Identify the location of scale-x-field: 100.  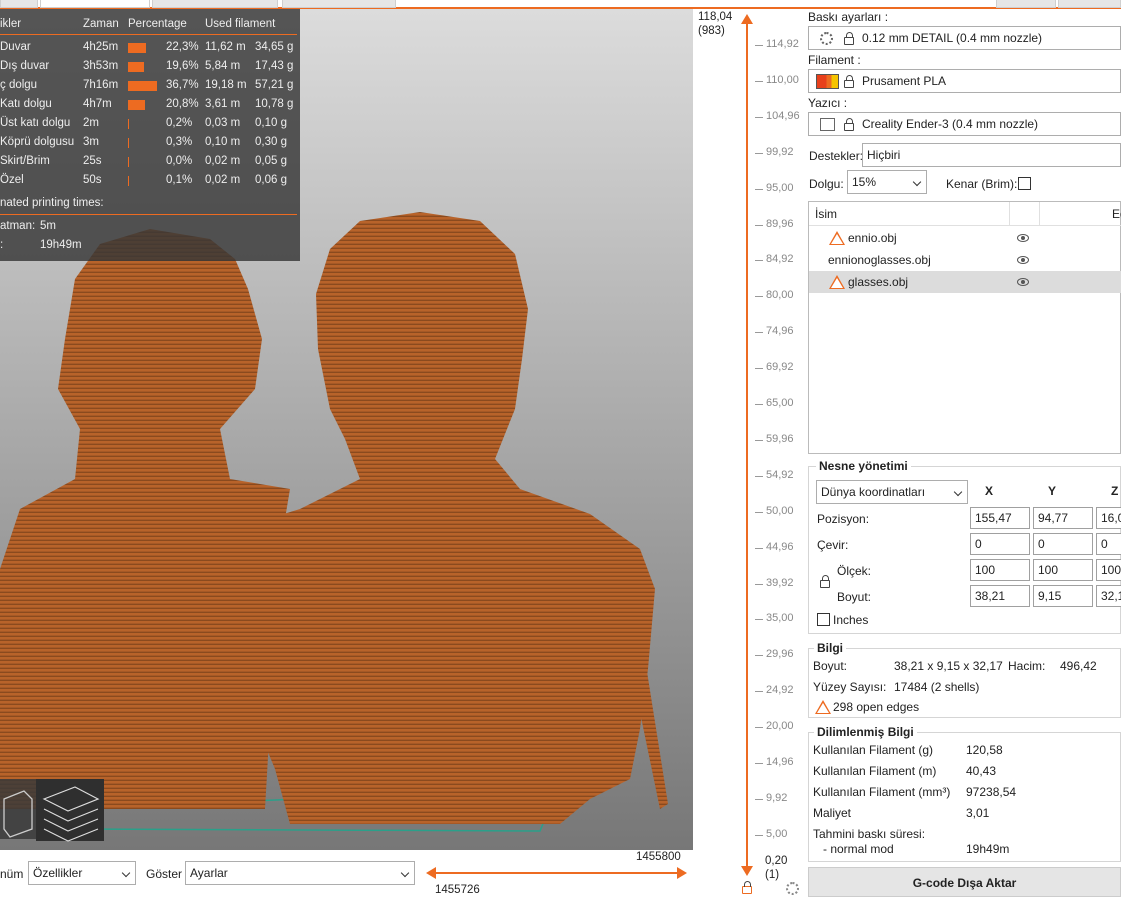
(1000, 570).